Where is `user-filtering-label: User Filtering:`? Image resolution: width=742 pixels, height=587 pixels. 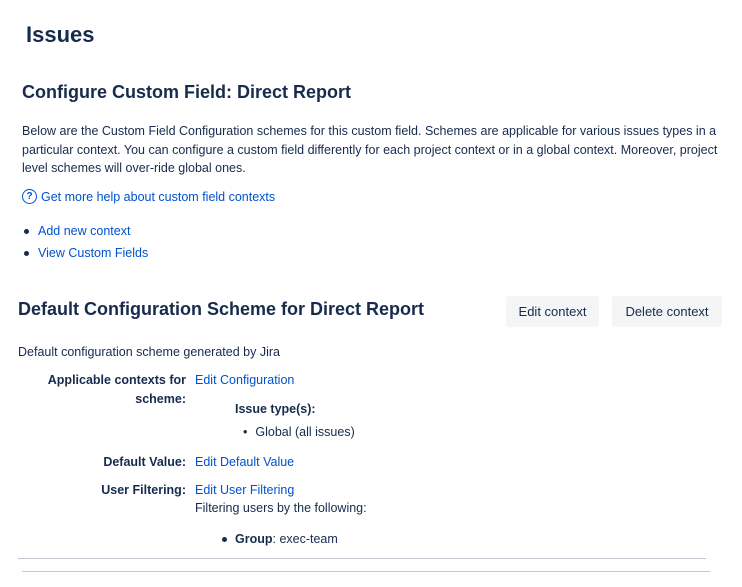 user-filtering-label: User Filtering: is located at coordinates (143, 490).